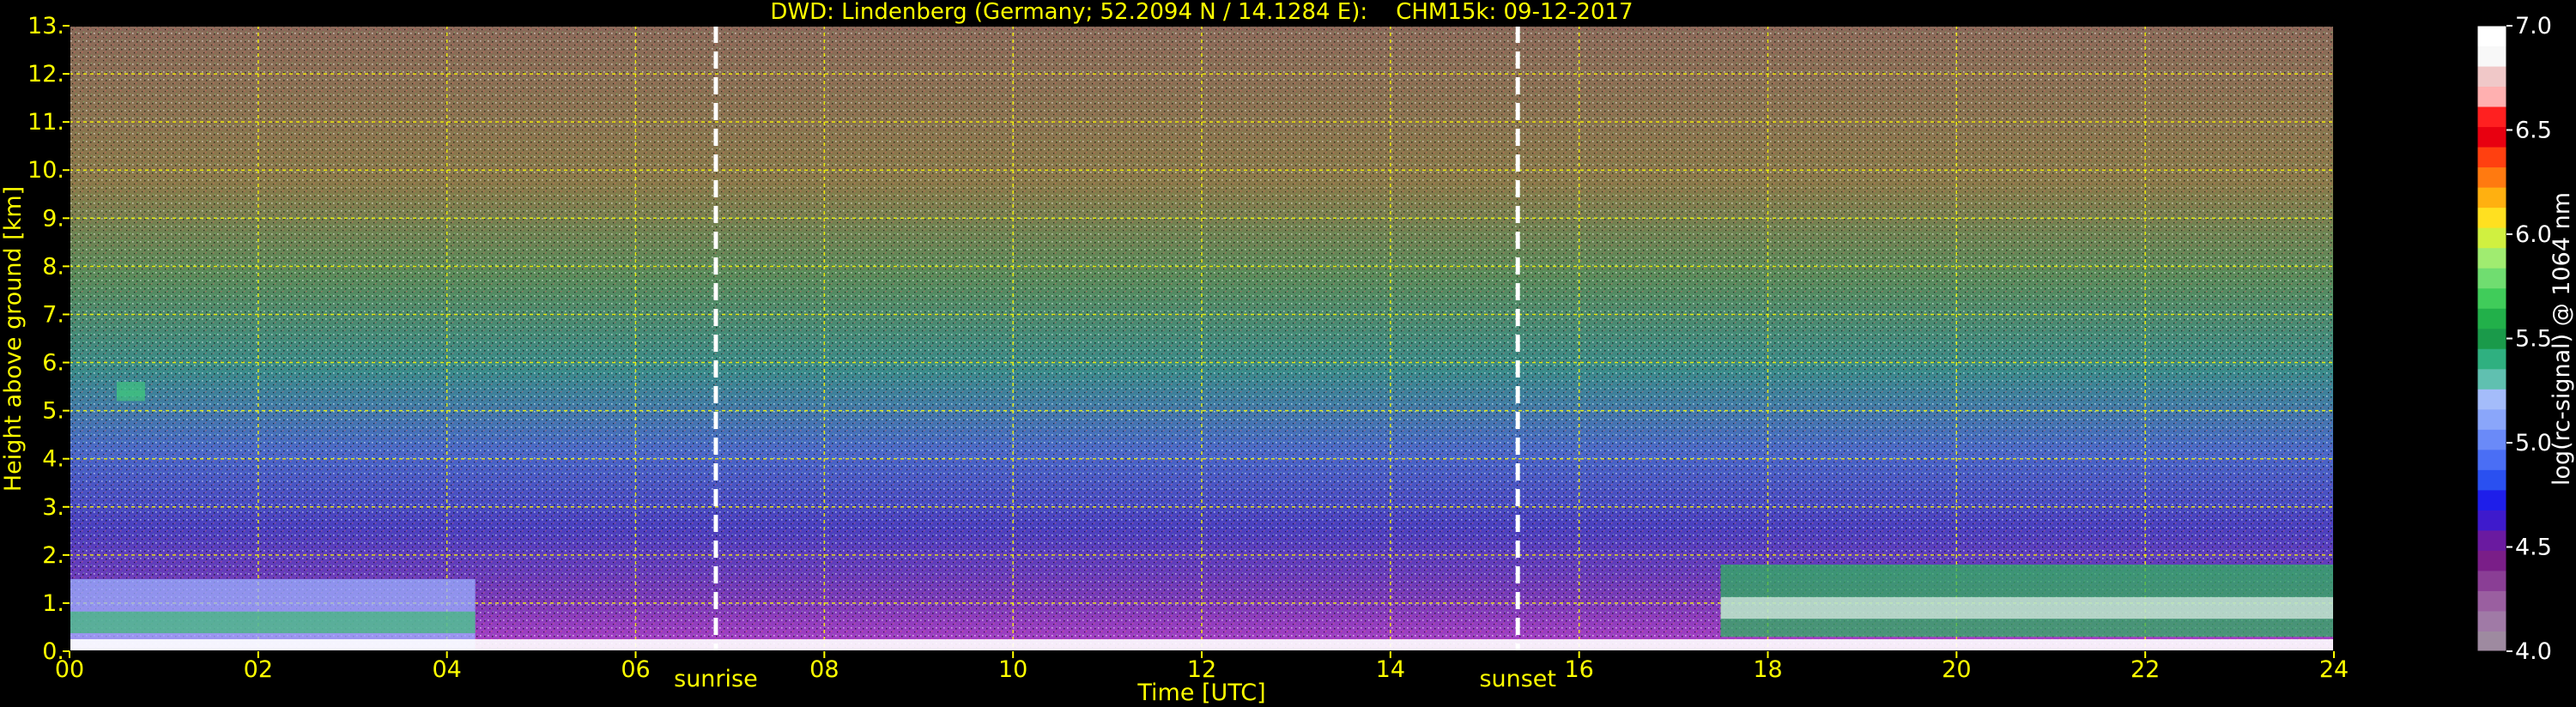 Image resolution: width=2576 pixels, height=707 pixels. Describe the element at coordinates (53, 218) in the screenshot. I see `y-tick-label: 9.` at that location.